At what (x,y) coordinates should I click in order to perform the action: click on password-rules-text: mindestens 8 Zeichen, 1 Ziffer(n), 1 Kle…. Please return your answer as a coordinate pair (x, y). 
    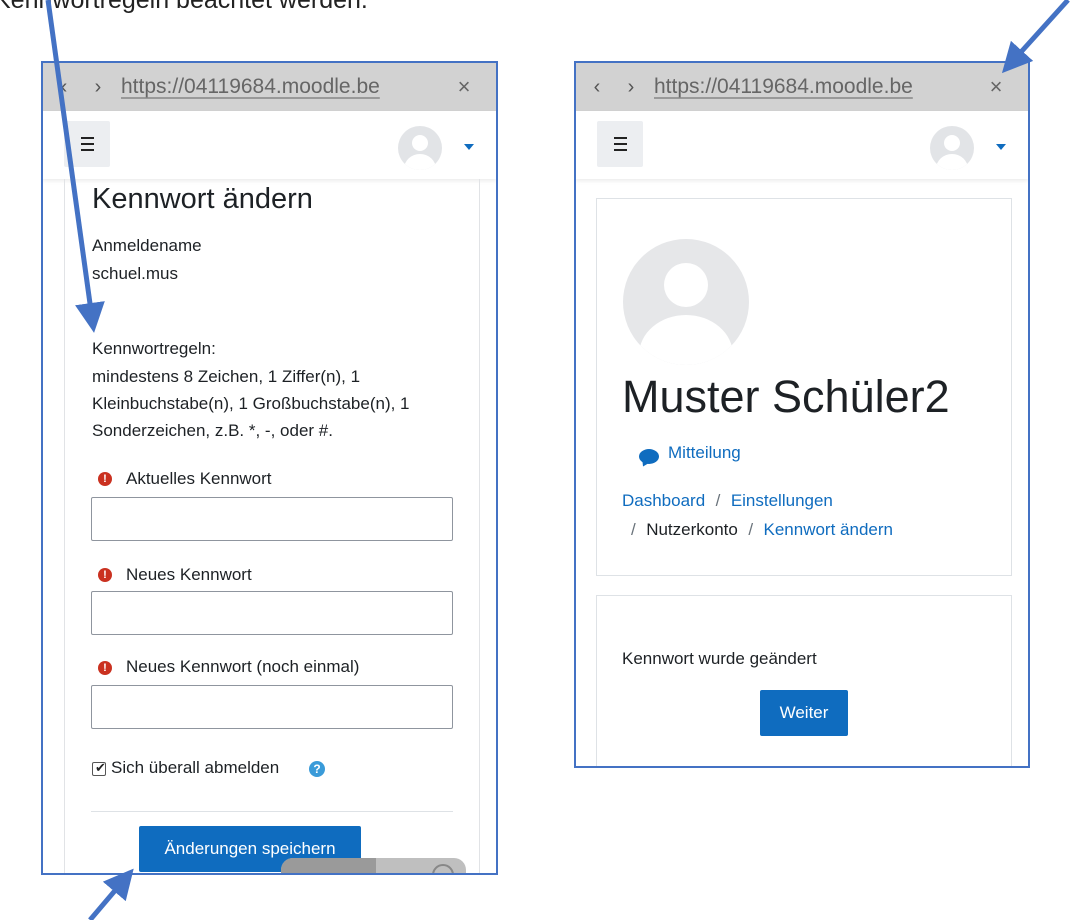
    Looking at the image, I should click on (251, 403).